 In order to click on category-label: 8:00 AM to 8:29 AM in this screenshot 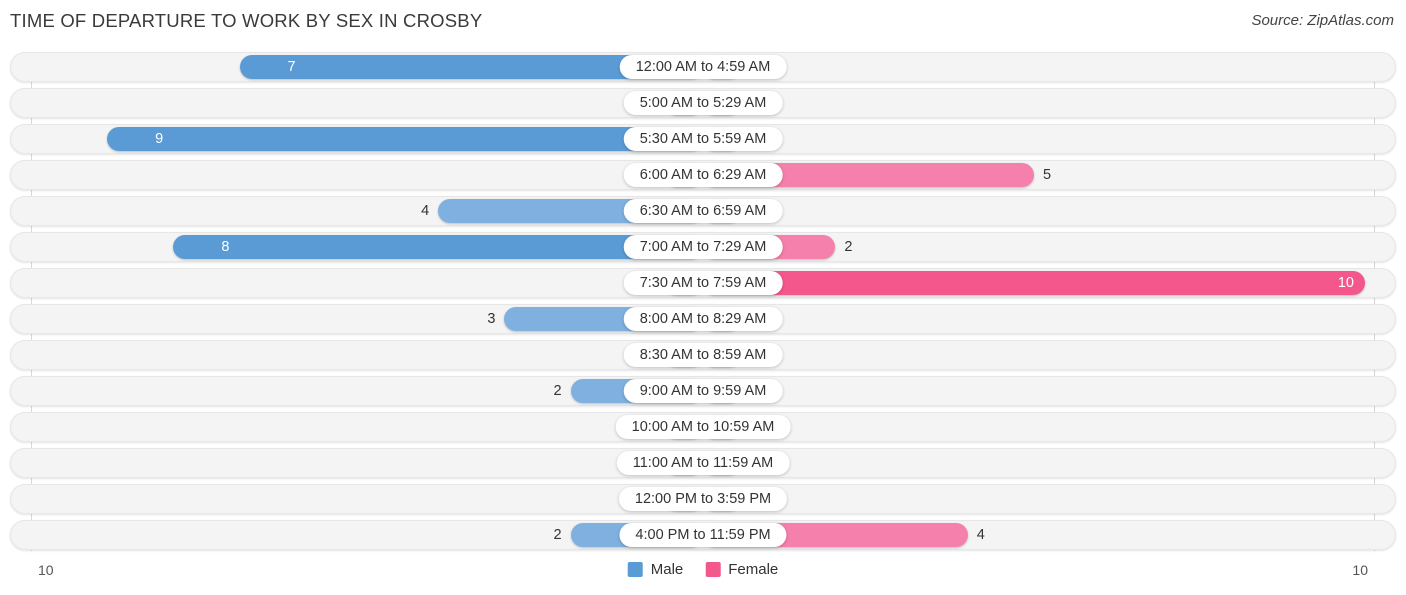, I will do `click(703, 319)`.